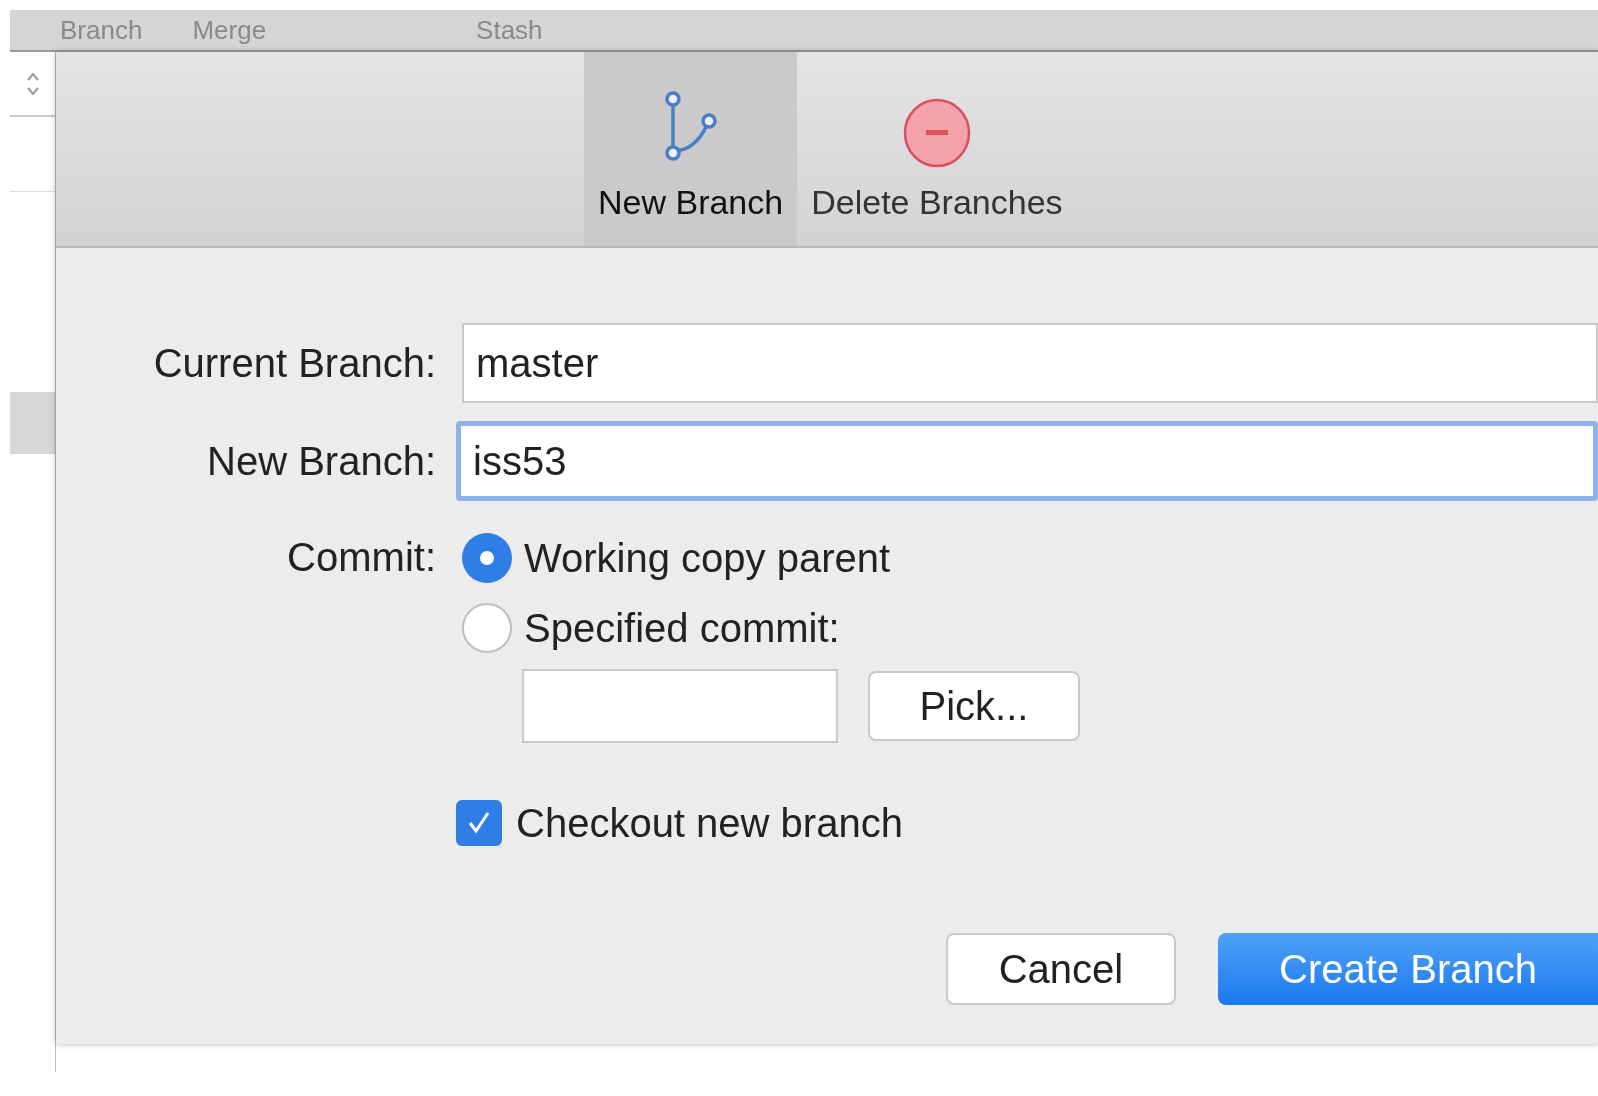  What do you see at coordinates (1061, 969) in the screenshot?
I see `cancel-button: Cancel` at bounding box center [1061, 969].